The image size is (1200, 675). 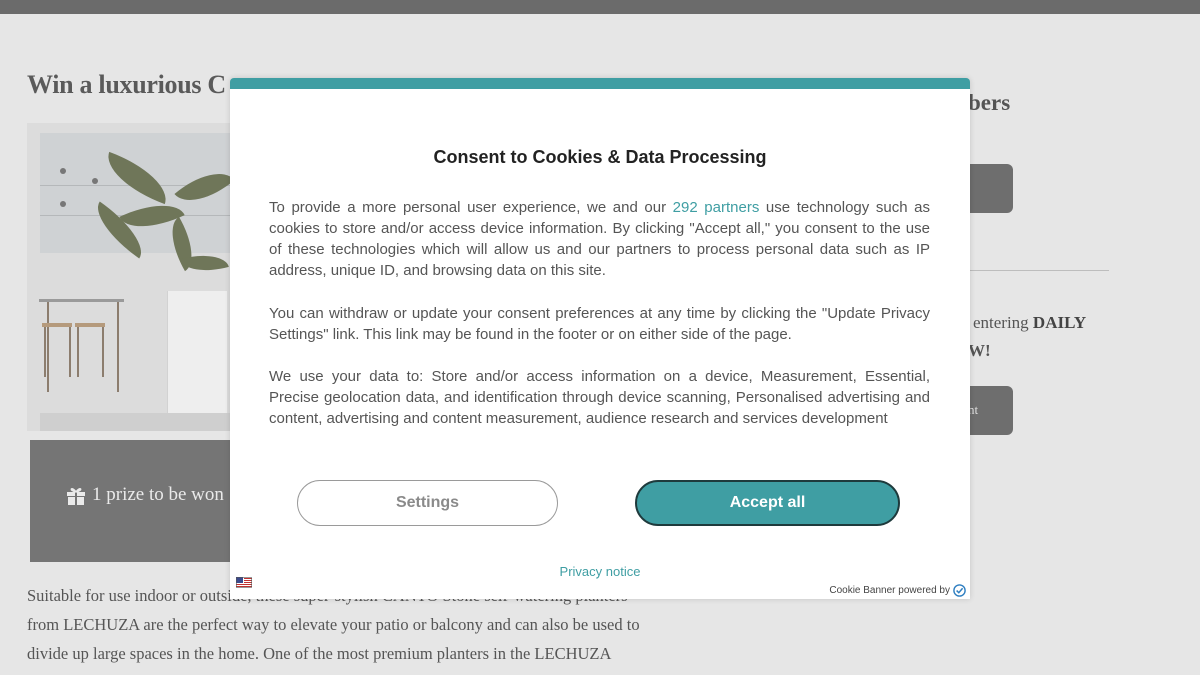 I want to click on top-bar, so click(x=600, y=7).